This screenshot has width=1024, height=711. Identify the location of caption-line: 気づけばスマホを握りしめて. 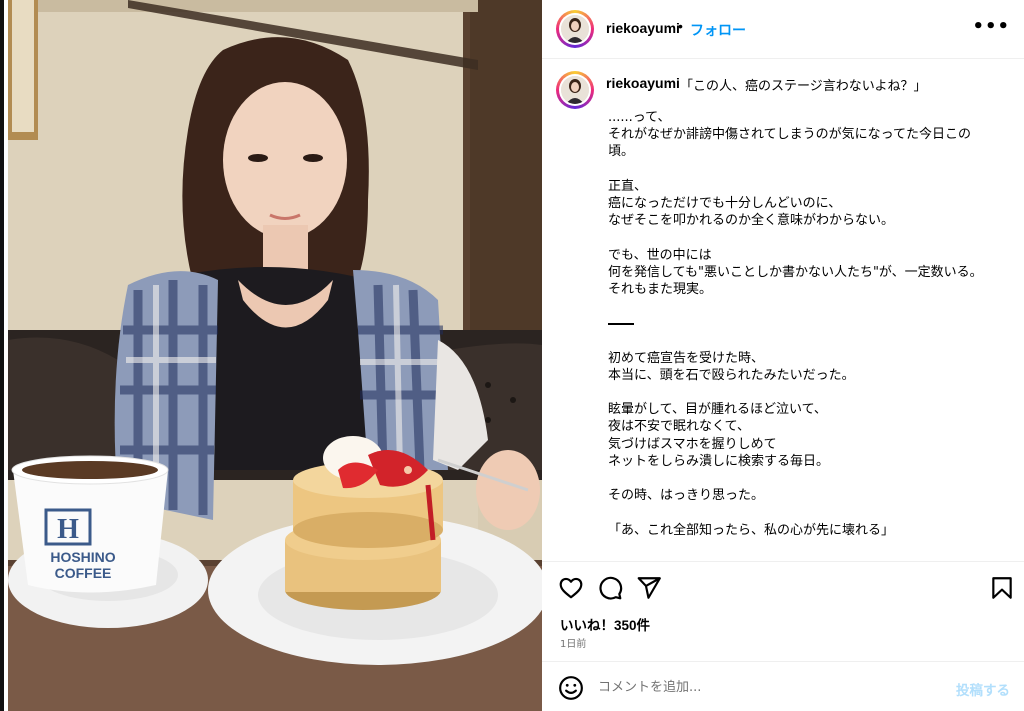
(692, 444).